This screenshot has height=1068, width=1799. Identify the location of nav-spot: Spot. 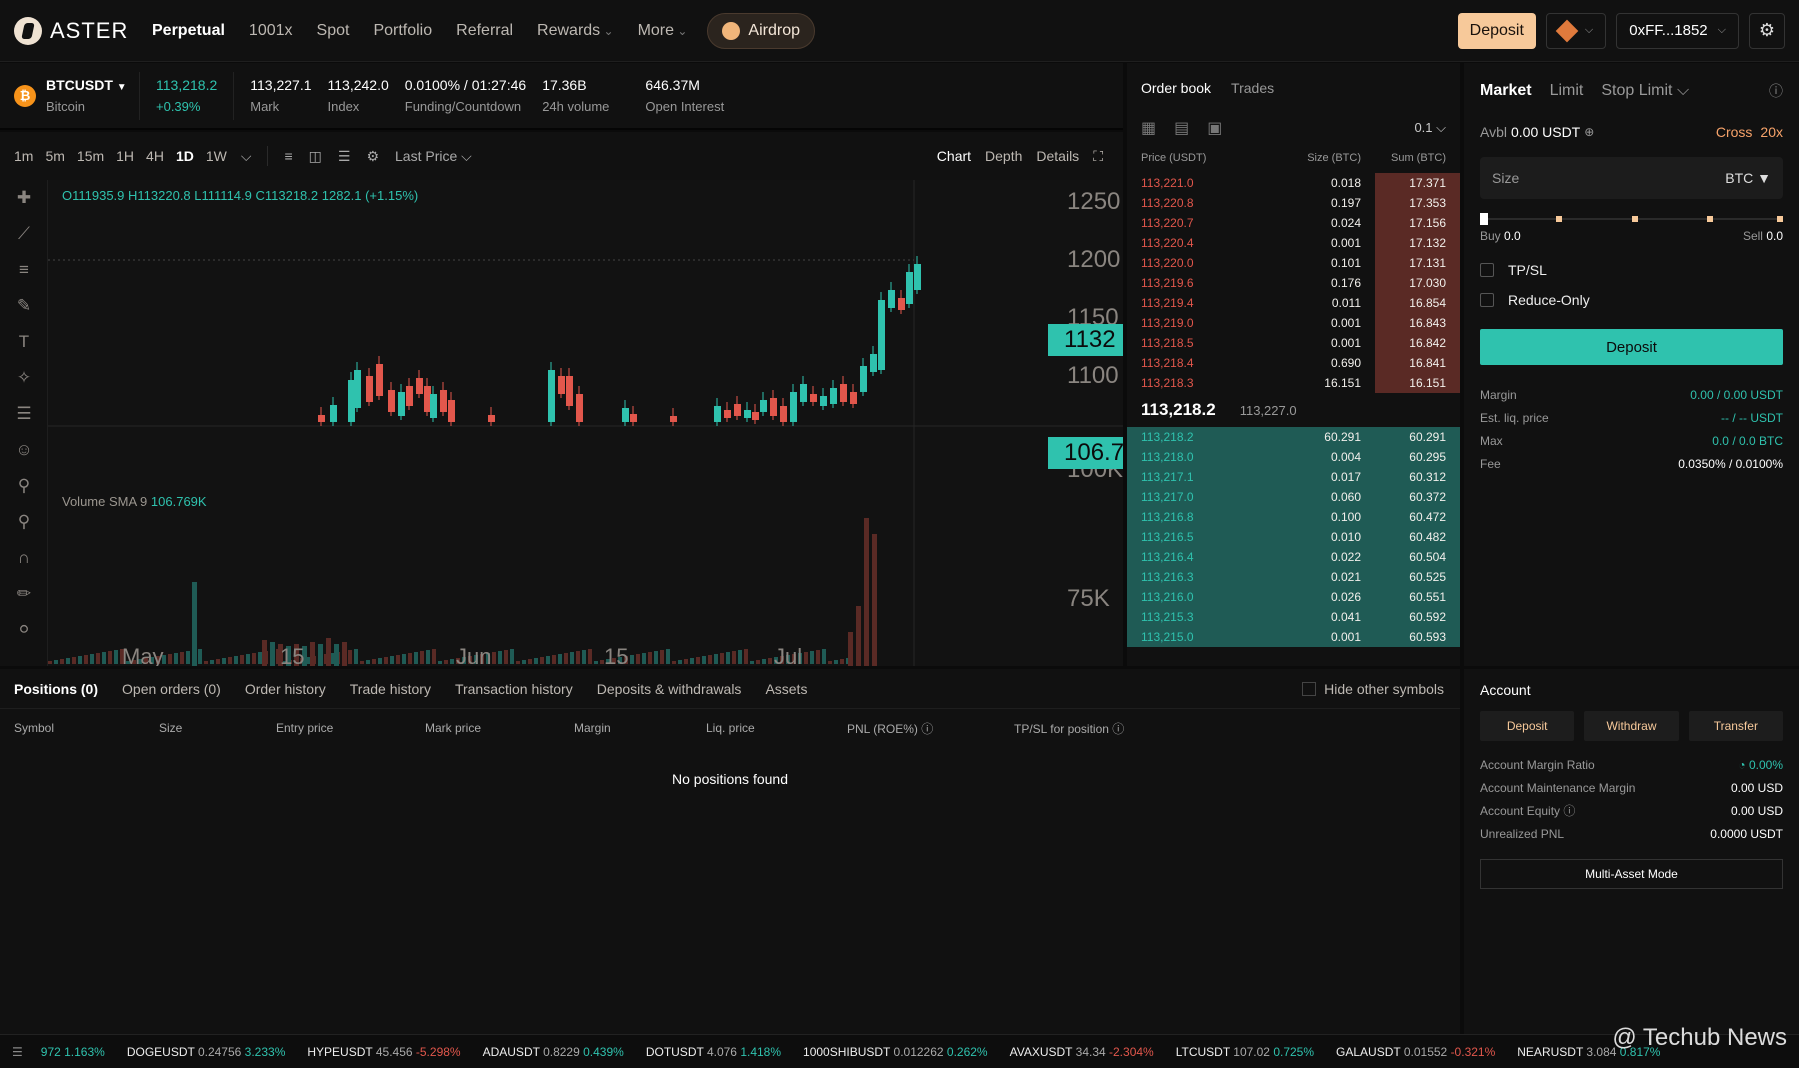
(333, 31).